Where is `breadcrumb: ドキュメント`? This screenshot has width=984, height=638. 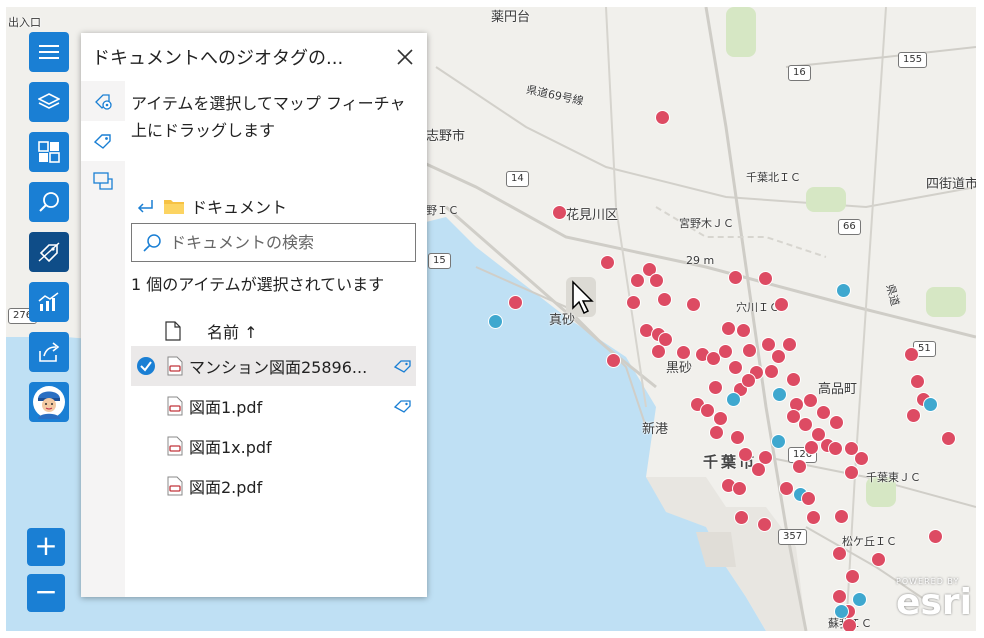
breadcrumb: ドキュメント is located at coordinates (211, 206).